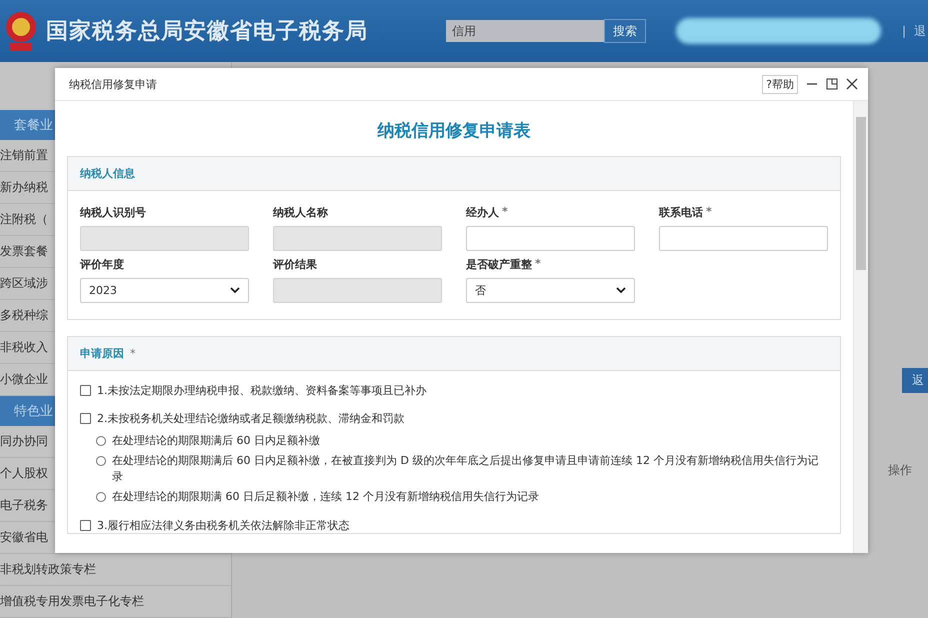 This screenshot has height=618, width=928. Describe the element at coordinates (216, 441) in the screenshot. I see `radio-label: 在处理结论的期限期满后 60 日内足额补缴` at that location.